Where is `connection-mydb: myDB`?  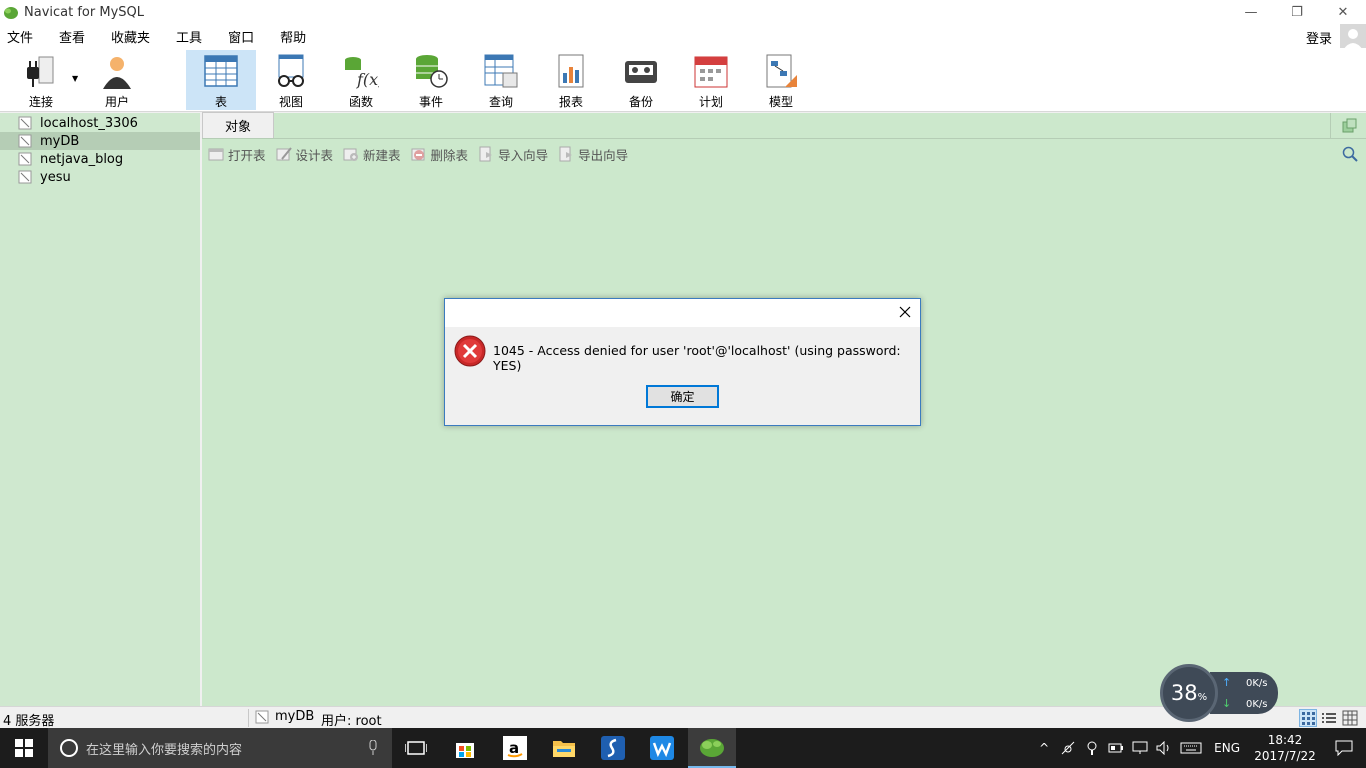
connection-mydb: myDB is located at coordinates (100, 141).